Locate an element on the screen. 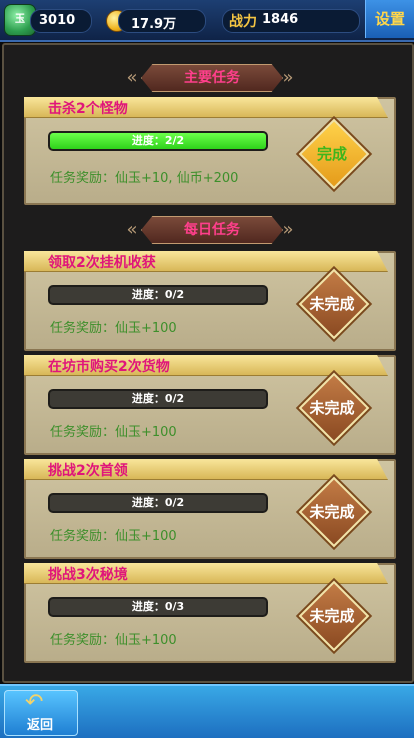 Image resolution: width=414 pixels, height=738 pixels. task-title: 挑战3次秘境 is located at coordinates (88, 575).